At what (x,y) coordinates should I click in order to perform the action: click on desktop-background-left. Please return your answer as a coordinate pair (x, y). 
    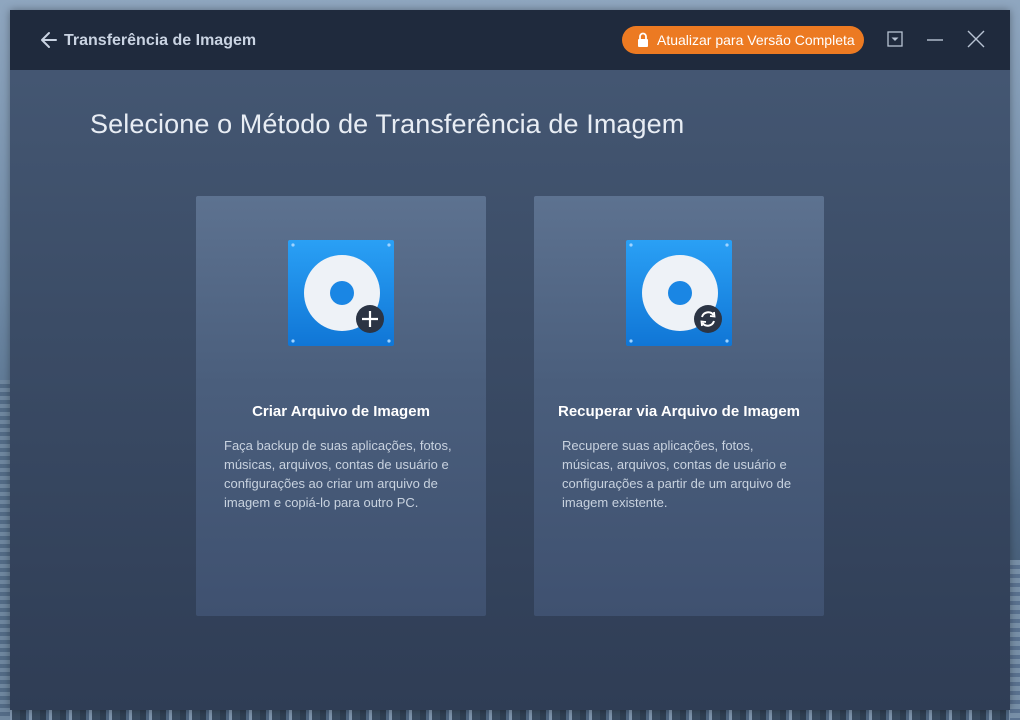
    Looking at the image, I should click on (5, 550).